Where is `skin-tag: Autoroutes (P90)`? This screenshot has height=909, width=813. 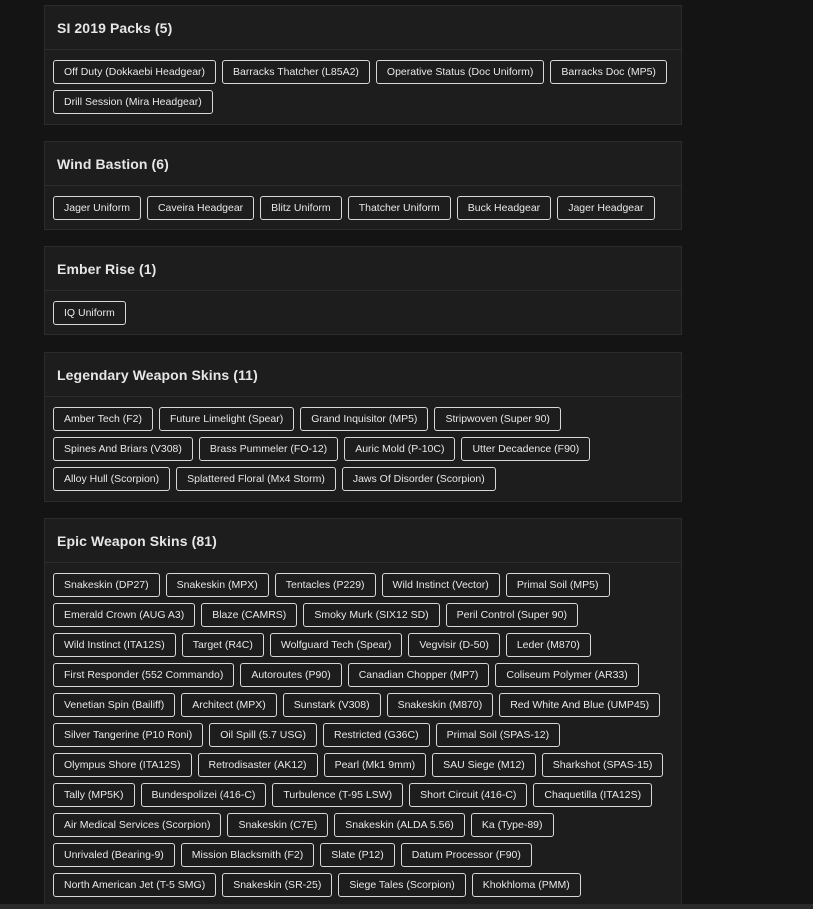
skin-tag: Autoroutes (P90) is located at coordinates (291, 675).